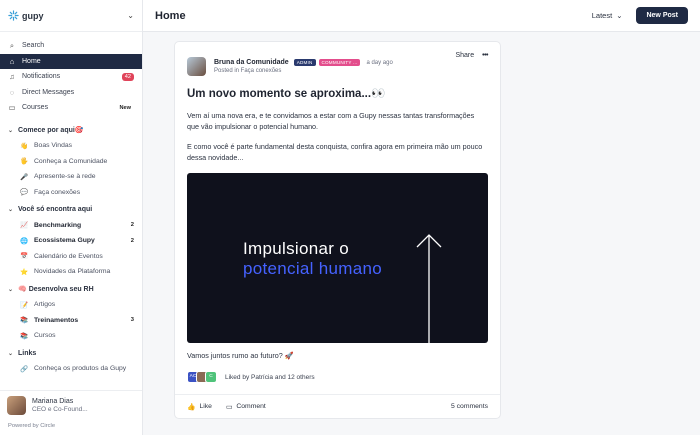  I want to click on section-title: Comece por aqui🎯, so click(51, 131).